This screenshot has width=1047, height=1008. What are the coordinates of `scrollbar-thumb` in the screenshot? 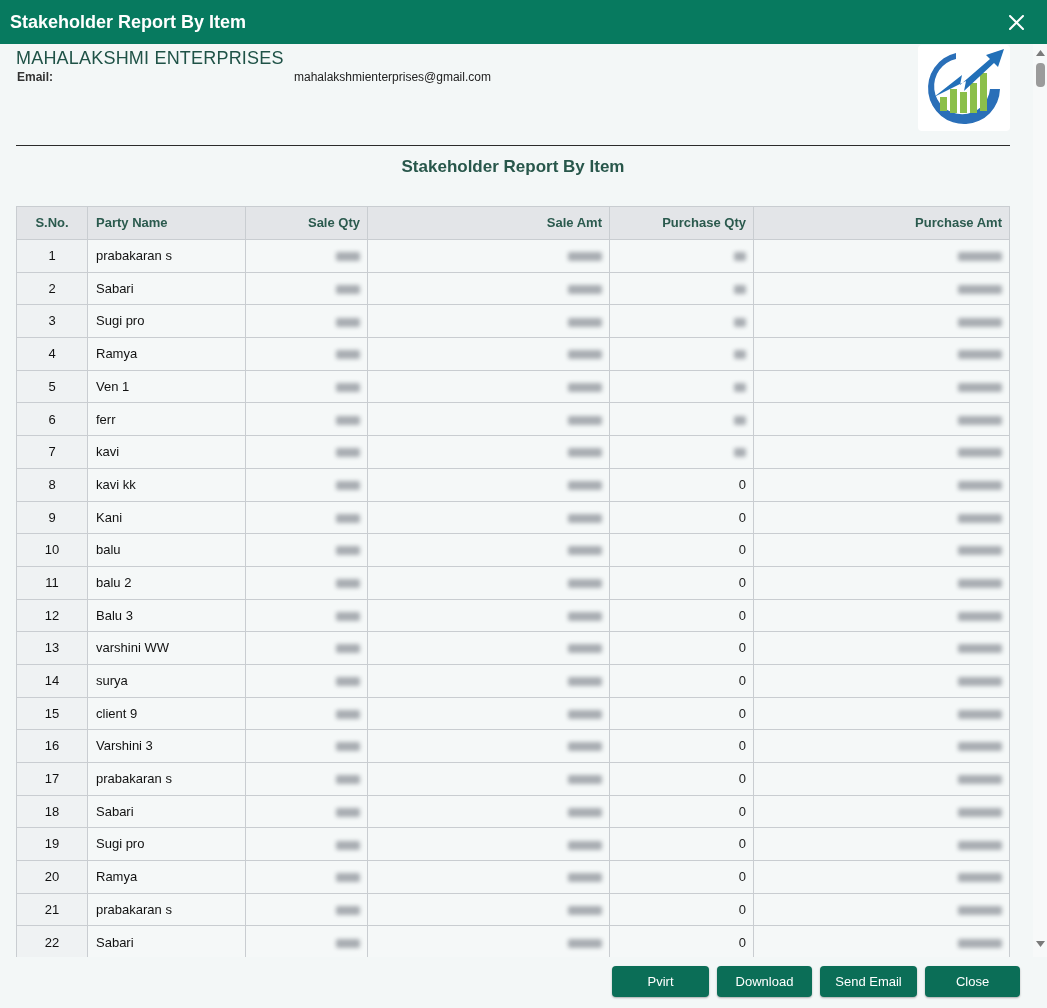 It's located at (1040, 75).